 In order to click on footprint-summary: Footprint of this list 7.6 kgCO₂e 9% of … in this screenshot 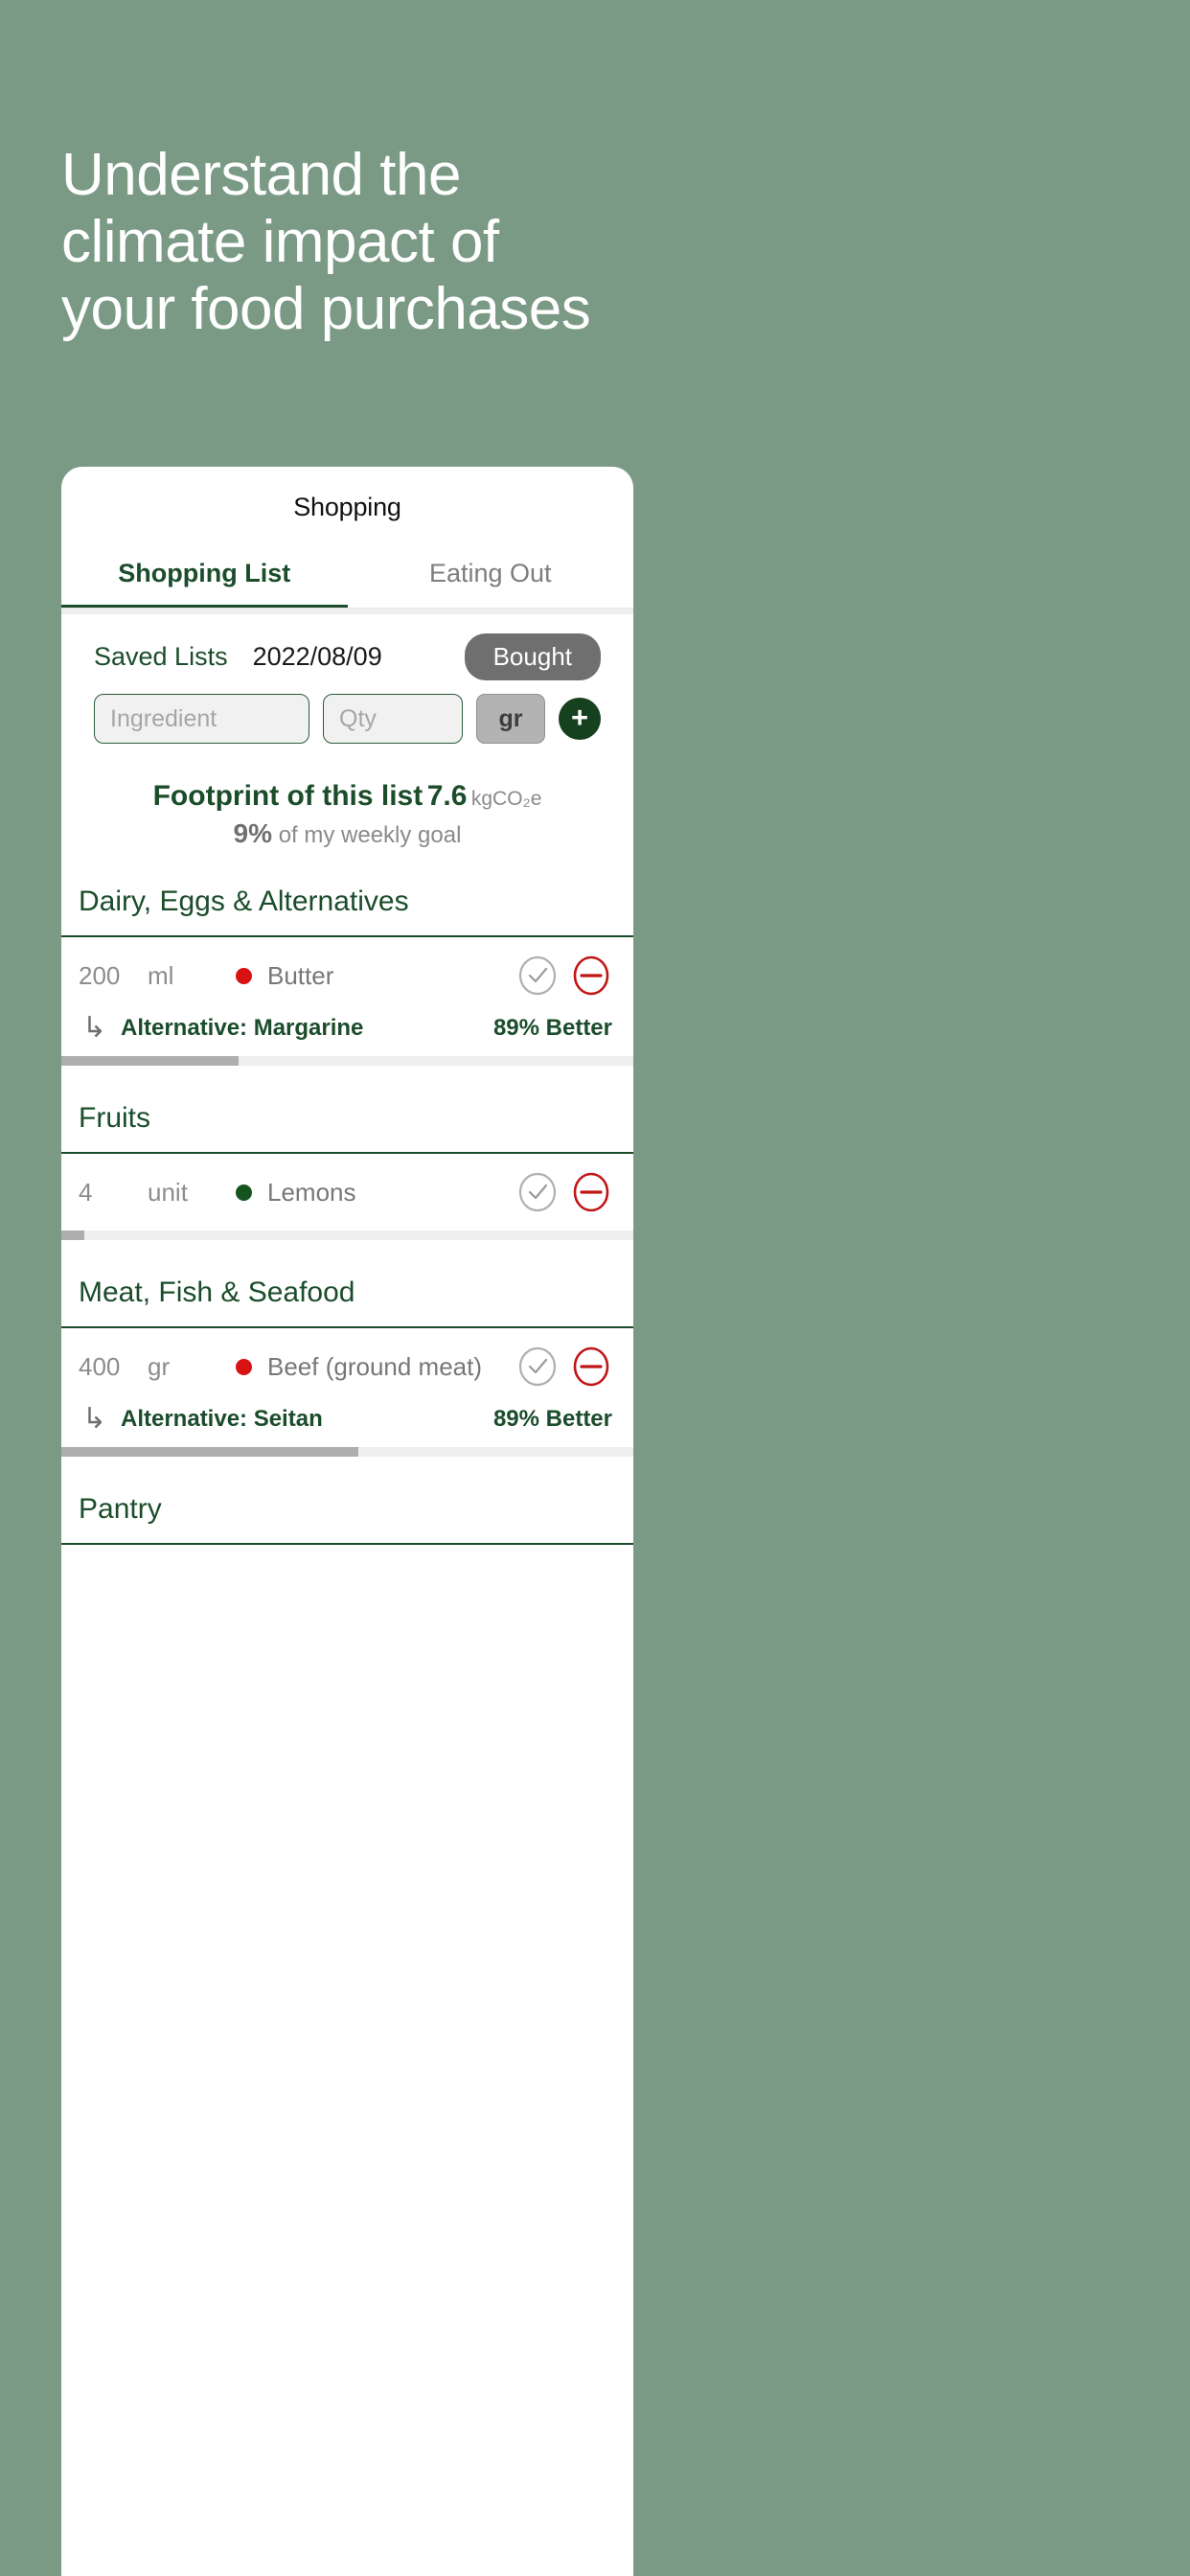, I will do `click(347, 796)`.